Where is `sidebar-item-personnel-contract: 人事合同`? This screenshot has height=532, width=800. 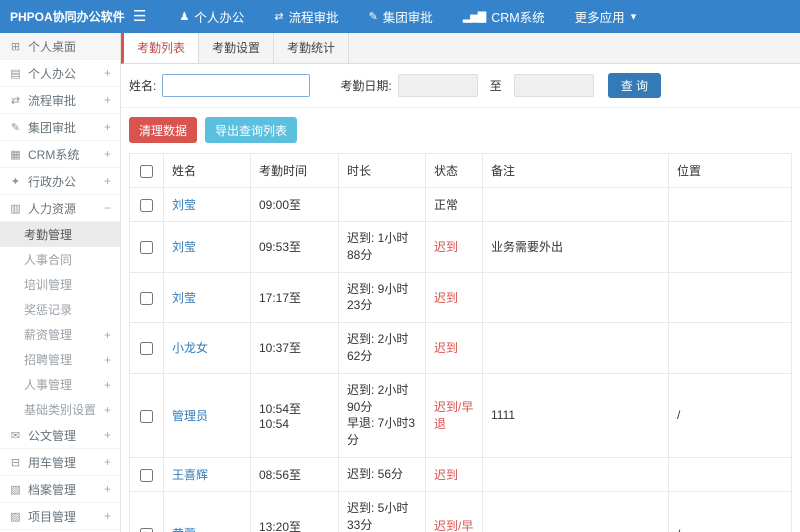
sidebar-item-personnel-contract: 人事合同 is located at coordinates (60, 259).